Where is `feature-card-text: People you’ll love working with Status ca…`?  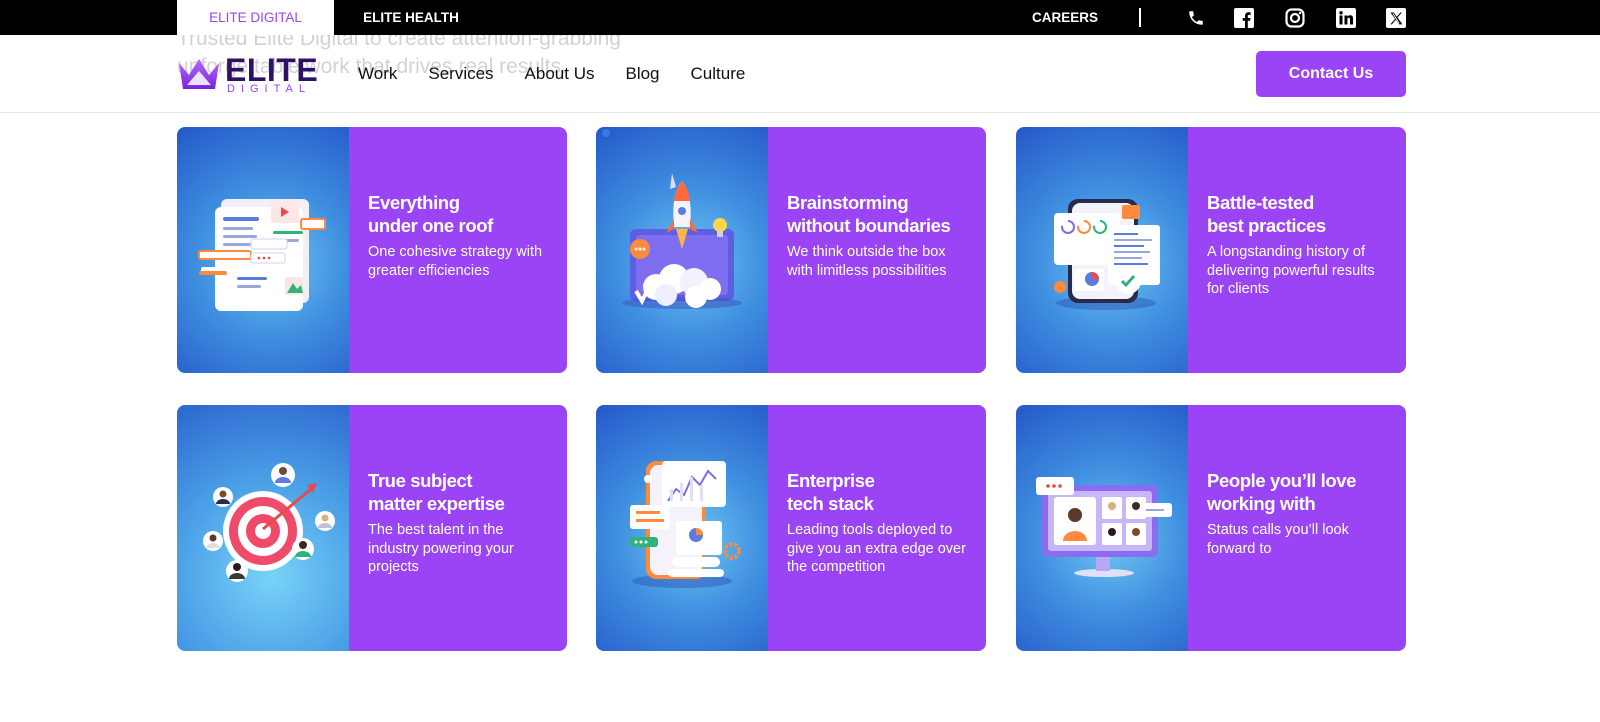 feature-card-text: People you’ll love working with Status ca… is located at coordinates (1297, 528).